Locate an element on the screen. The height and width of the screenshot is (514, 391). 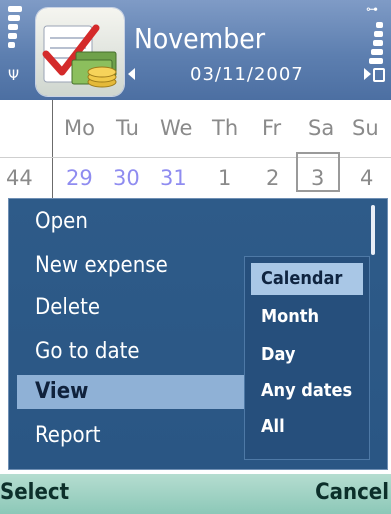
submenu-item-all: All is located at coordinates (307, 427).